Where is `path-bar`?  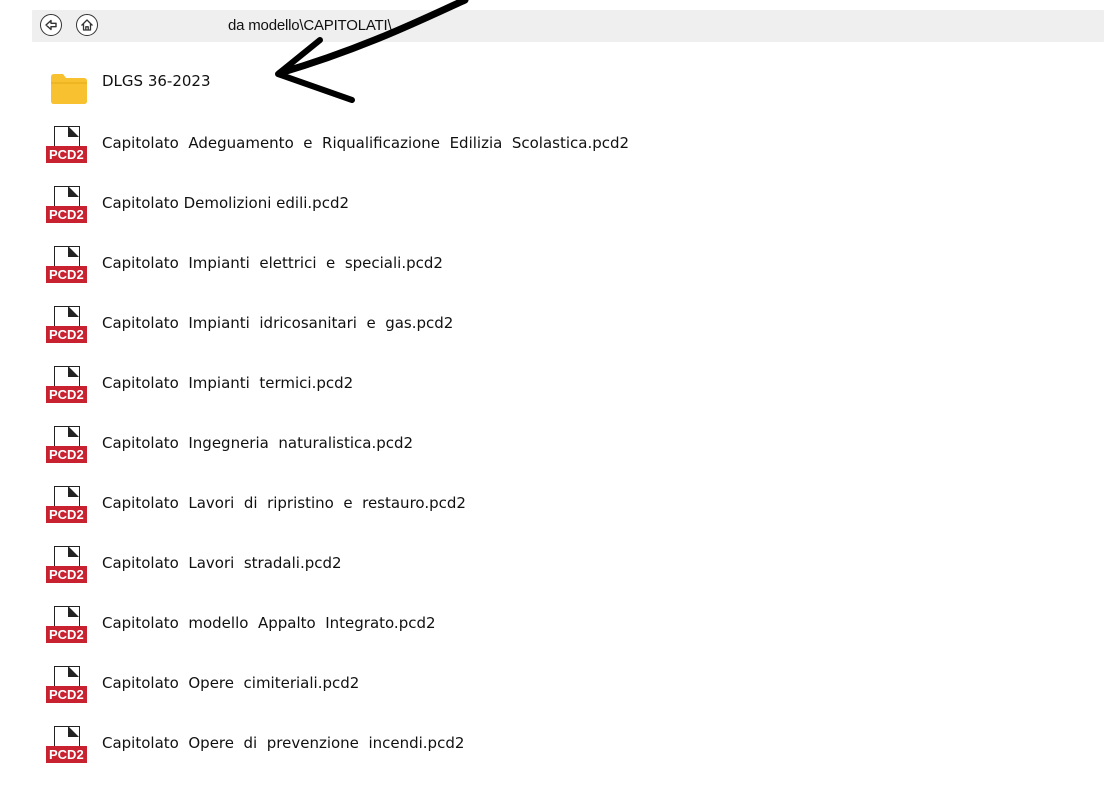 path-bar is located at coordinates (568, 26).